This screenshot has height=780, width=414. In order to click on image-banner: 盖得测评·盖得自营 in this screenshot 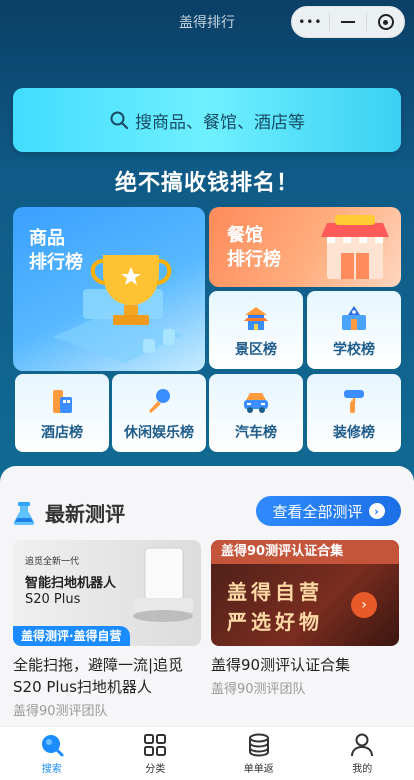, I will do `click(71, 636)`.